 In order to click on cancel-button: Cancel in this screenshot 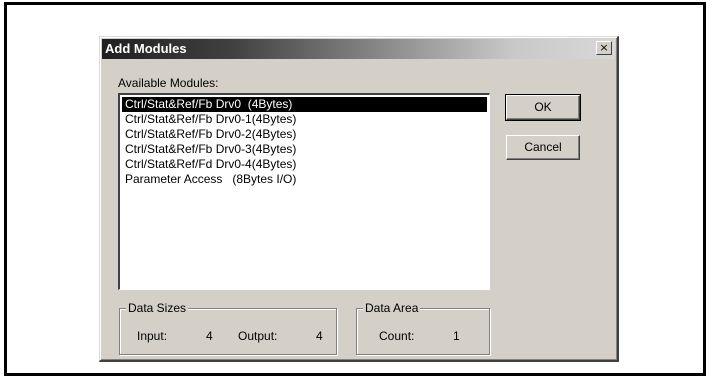, I will do `click(543, 147)`.